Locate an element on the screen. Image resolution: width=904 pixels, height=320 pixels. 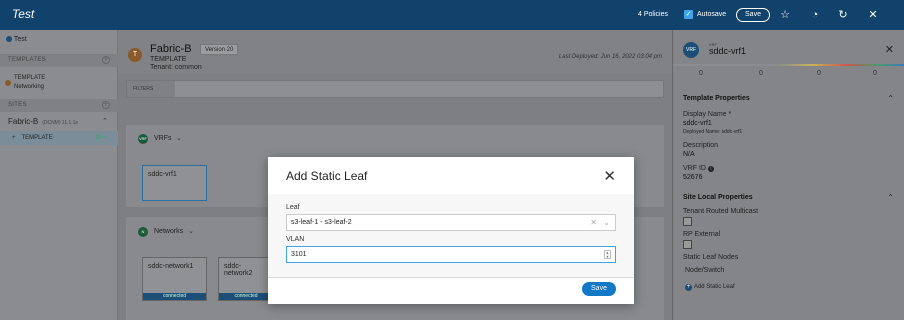
last-deployed: Last Deployed: Jun 16, 2022 03:04 pm is located at coordinates (610, 57).